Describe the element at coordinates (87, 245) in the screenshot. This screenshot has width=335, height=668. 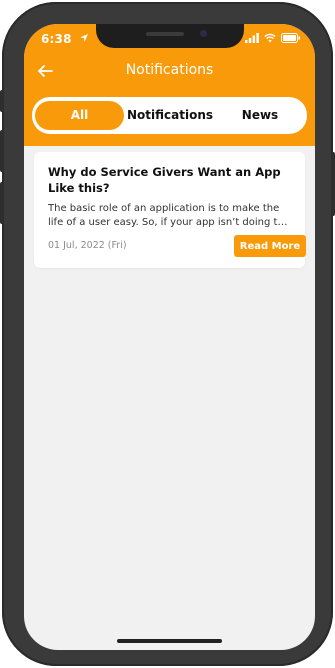
I see `notification-date: 01 Jul, 2022 (Fri)` at that location.